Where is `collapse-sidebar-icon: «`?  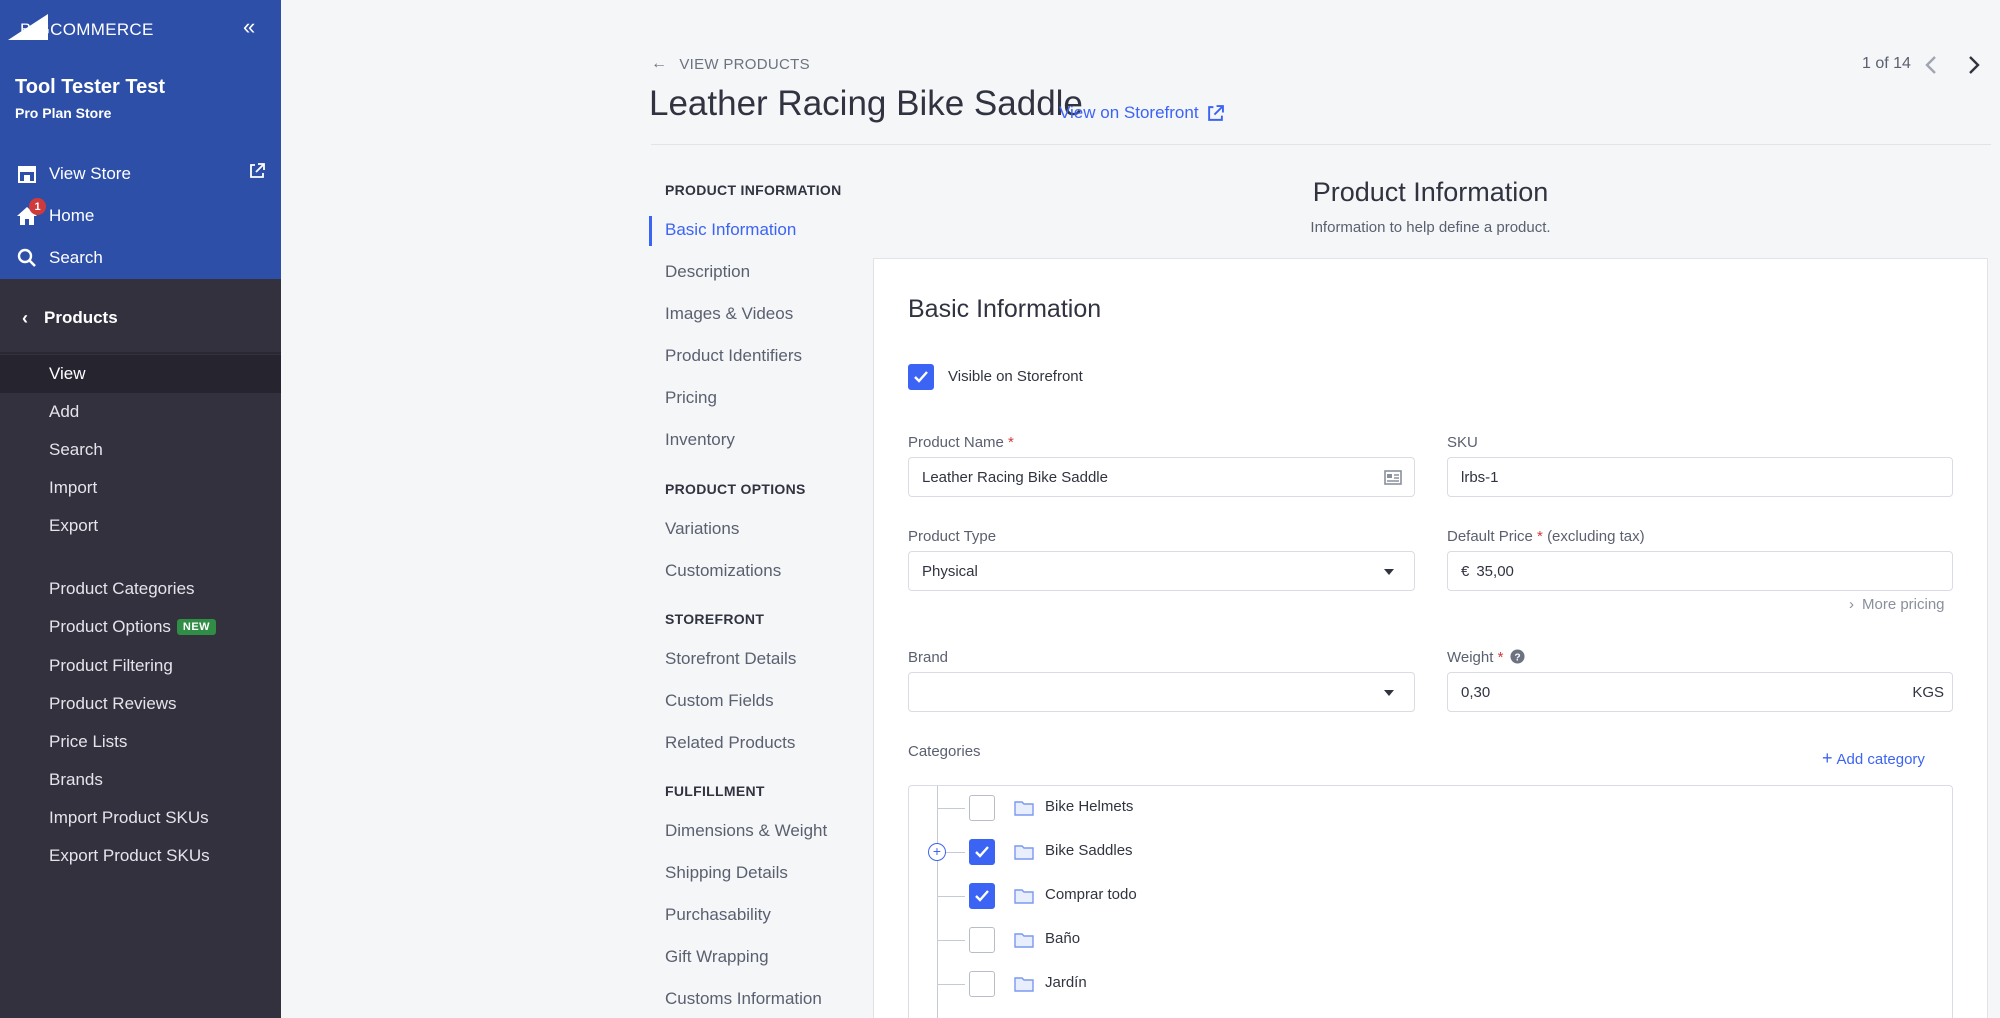 collapse-sidebar-icon: « is located at coordinates (249, 27).